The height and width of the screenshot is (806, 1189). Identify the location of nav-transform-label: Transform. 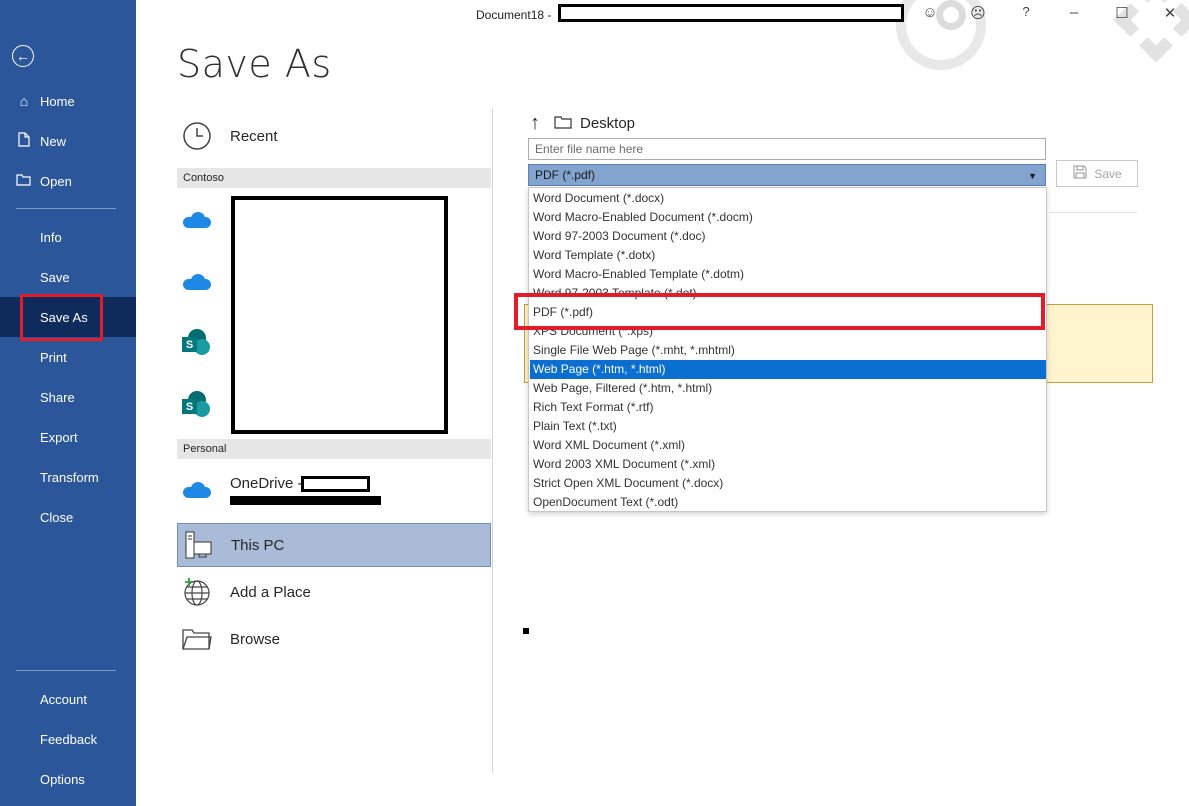
(69, 477).